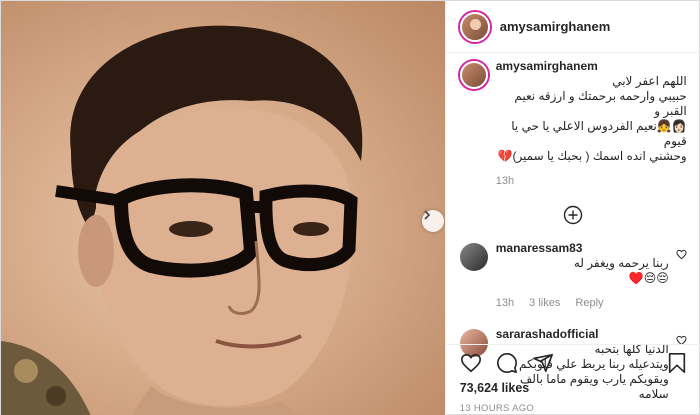 This screenshot has width=700, height=415. Describe the element at coordinates (677, 363) in the screenshot. I see `bookmark-icon` at that location.